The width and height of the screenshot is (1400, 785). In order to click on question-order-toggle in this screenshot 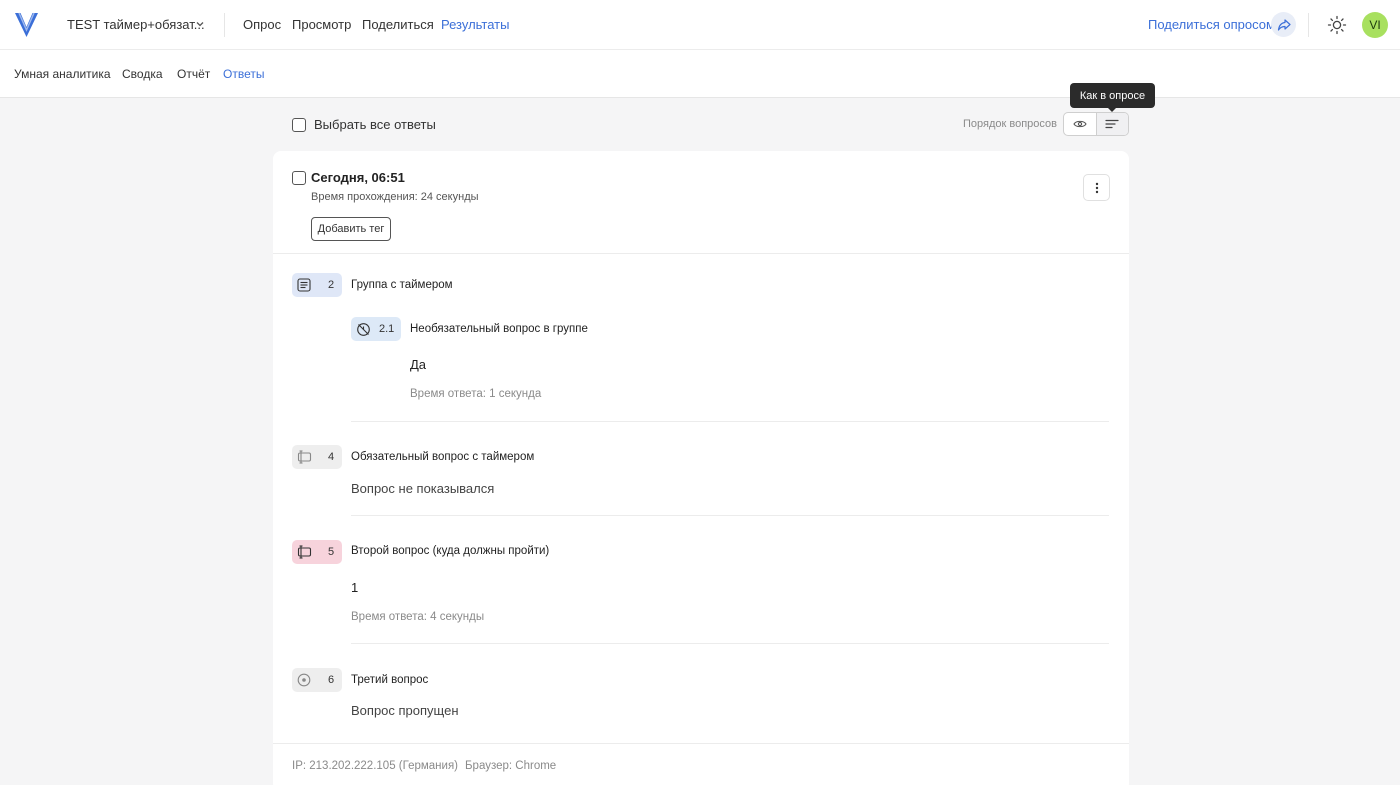, I will do `click(1096, 124)`.